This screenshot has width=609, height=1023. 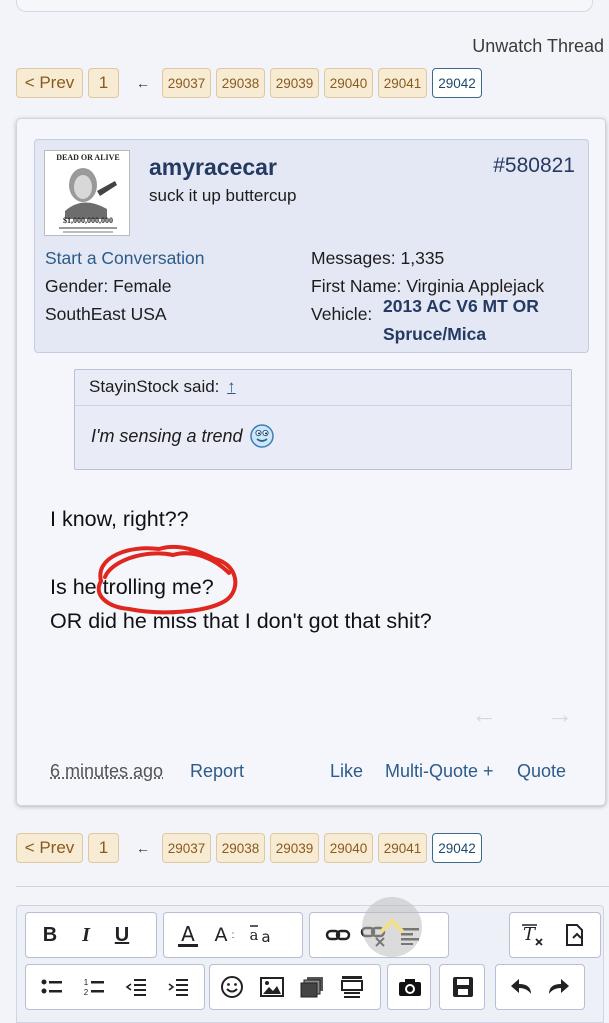 I want to click on history-group, so click(x=540, y=987).